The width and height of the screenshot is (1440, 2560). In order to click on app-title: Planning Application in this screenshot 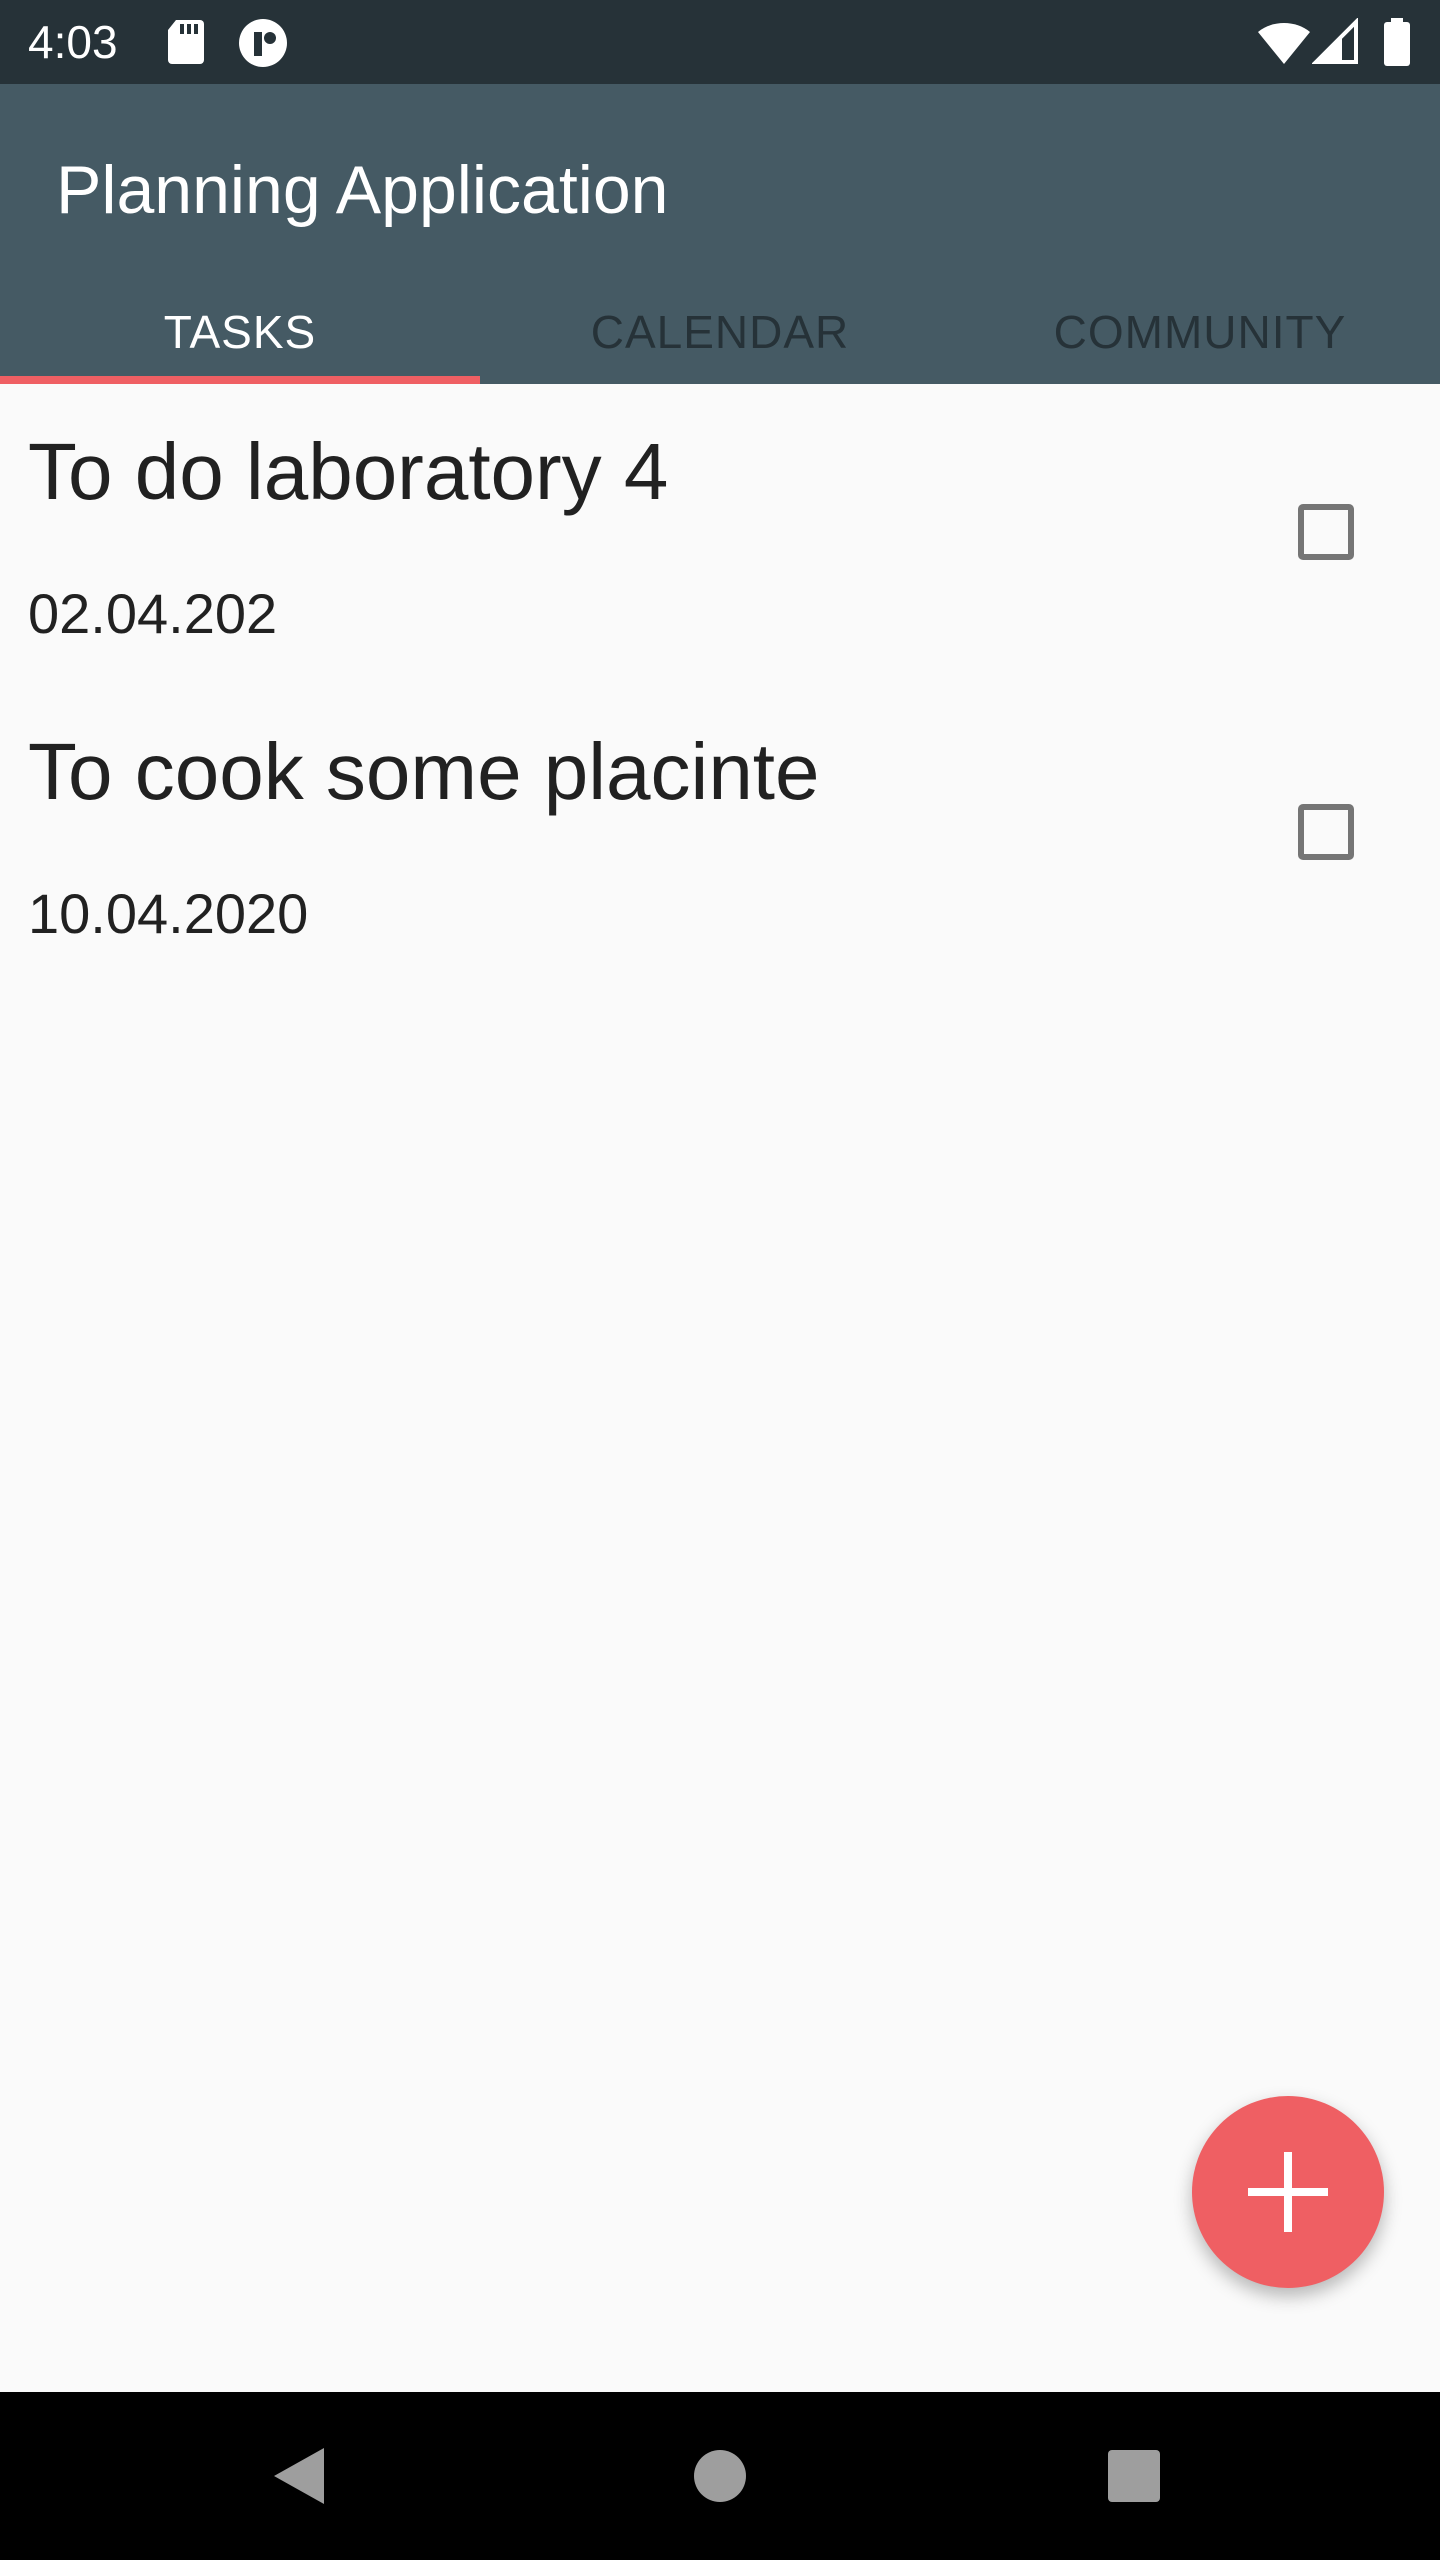, I will do `click(362, 190)`.